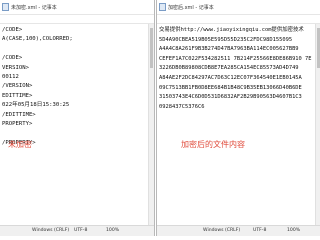 The image size is (320, 240). What do you see at coordinates (231, 30) in the screenshot?
I see `text-line: 交易提供http://www.jiaoyixingqiu.com提供加密技术` at bounding box center [231, 30].